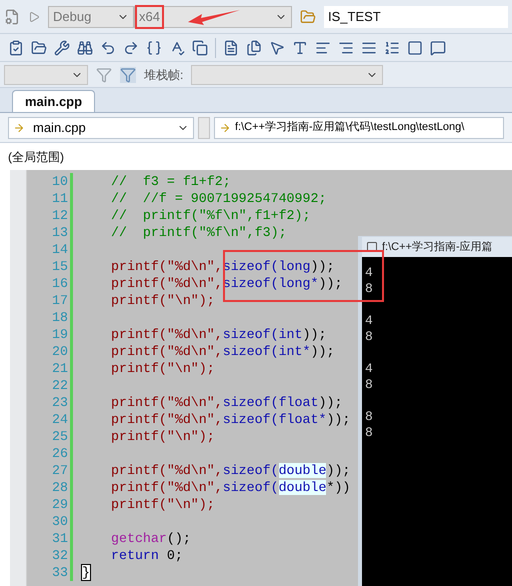  Describe the element at coordinates (59, 283) in the screenshot. I see `line-number: 16` at that location.